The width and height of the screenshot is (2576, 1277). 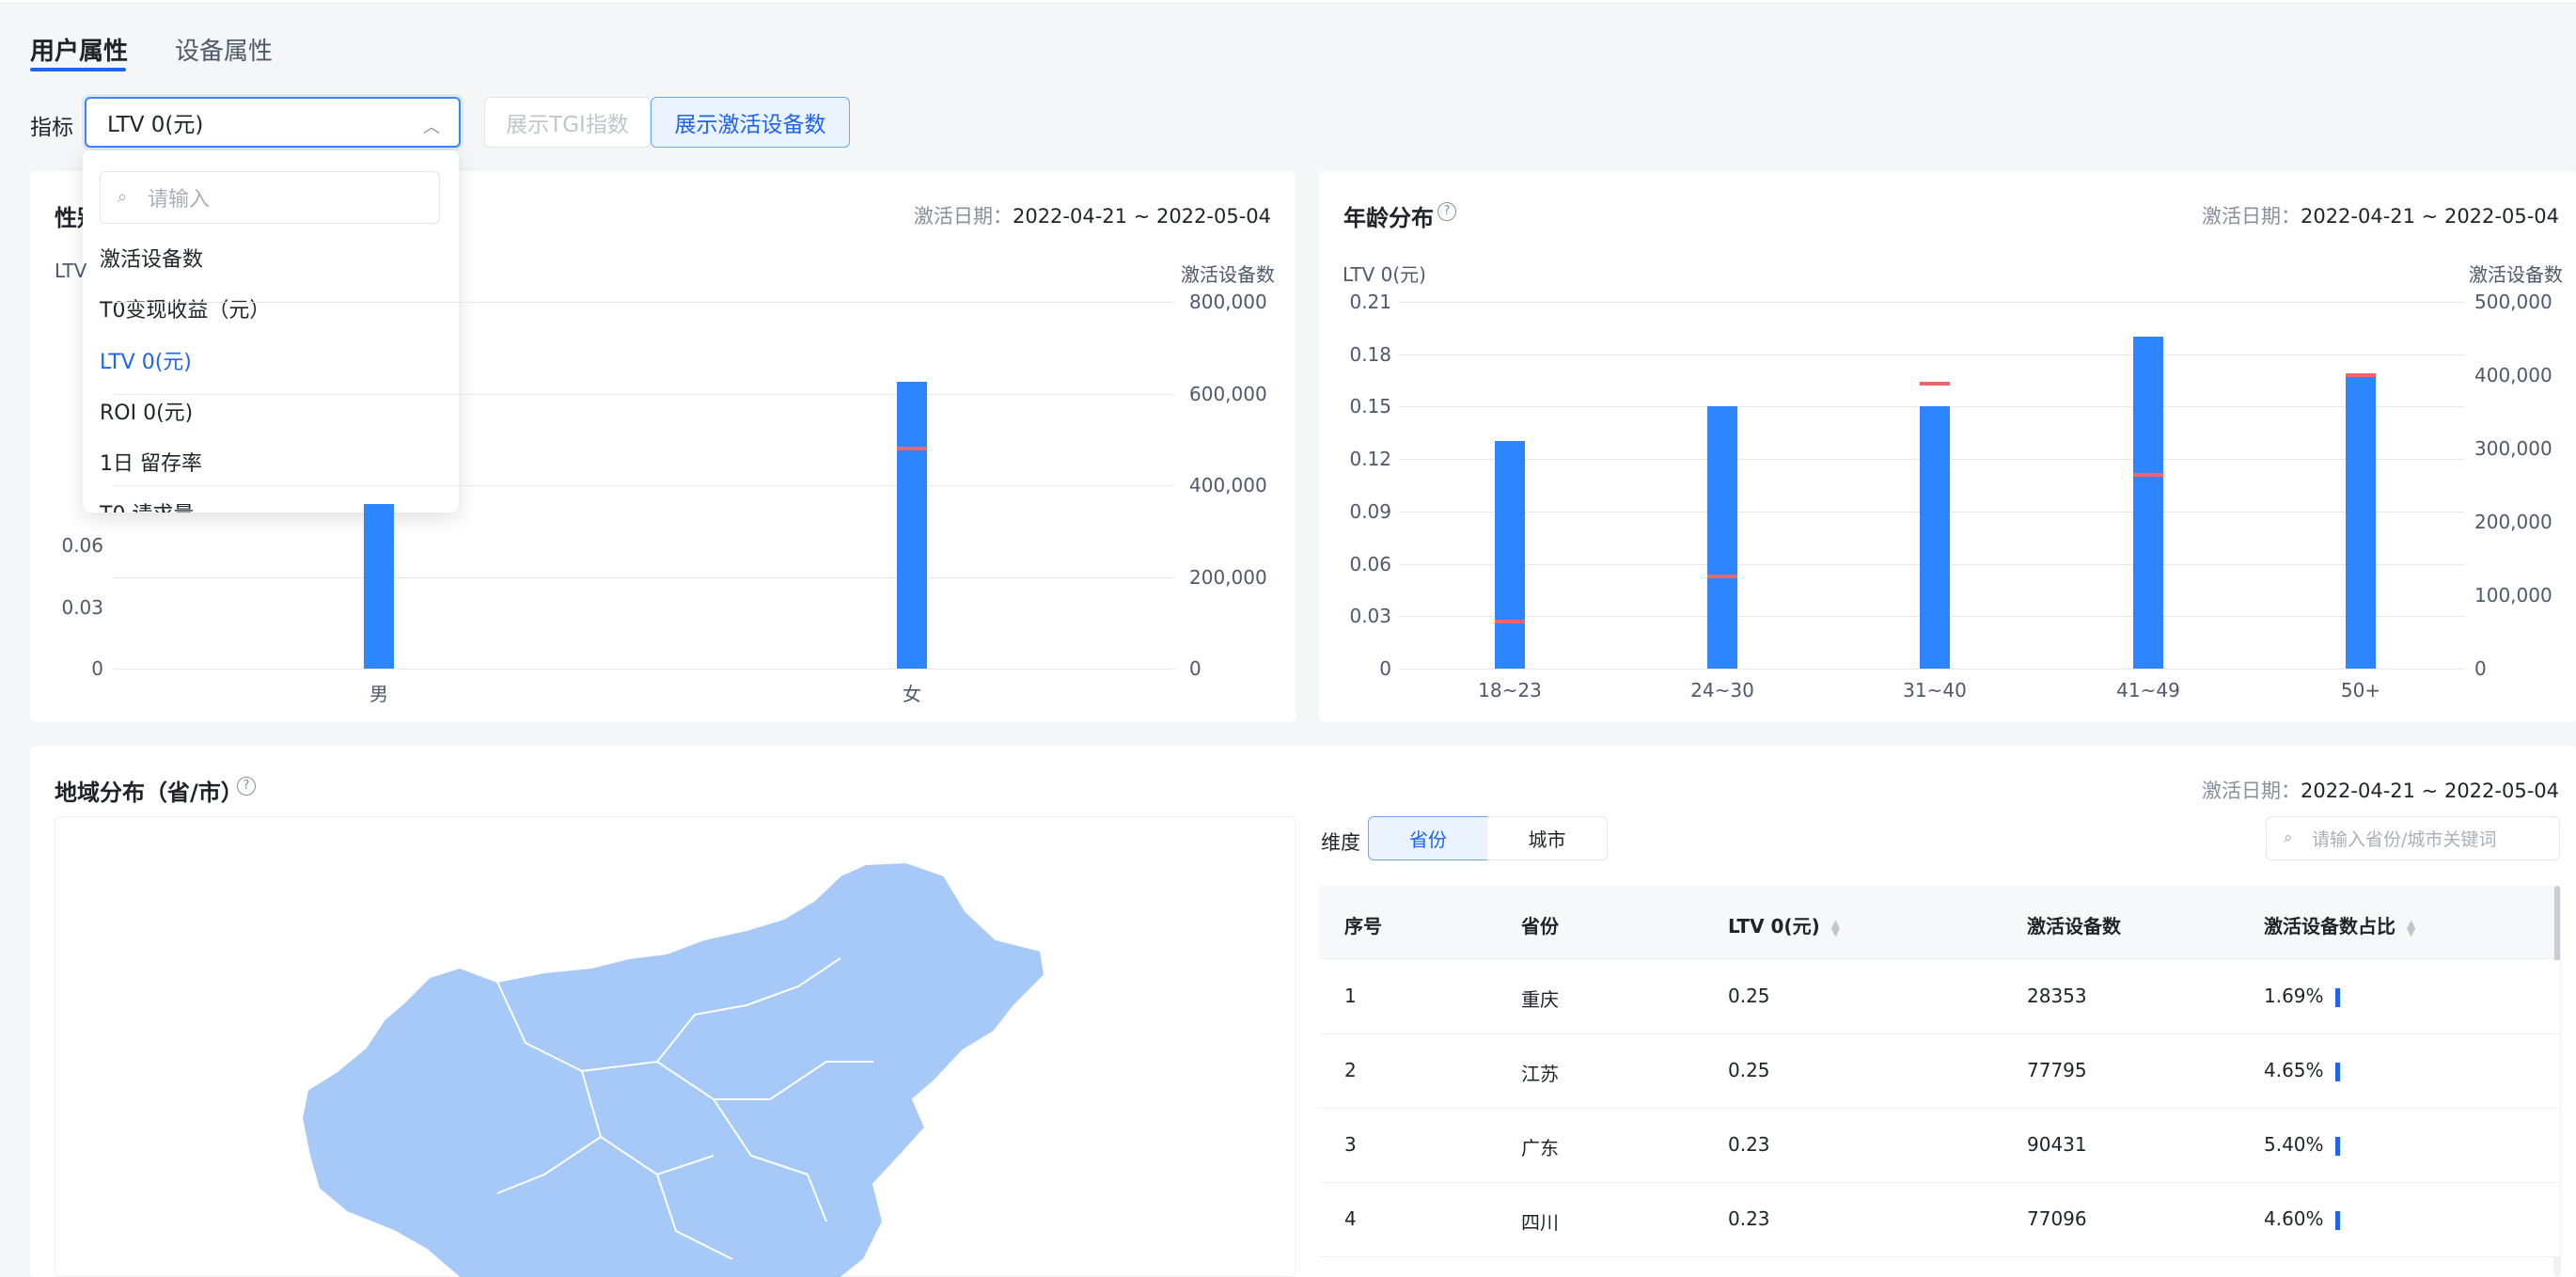 I want to click on table-cell: 90431, so click(x=2057, y=1144).